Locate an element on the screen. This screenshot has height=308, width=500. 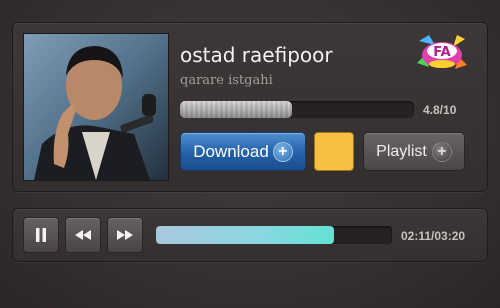
cover-photo is located at coordinates (96, 107).